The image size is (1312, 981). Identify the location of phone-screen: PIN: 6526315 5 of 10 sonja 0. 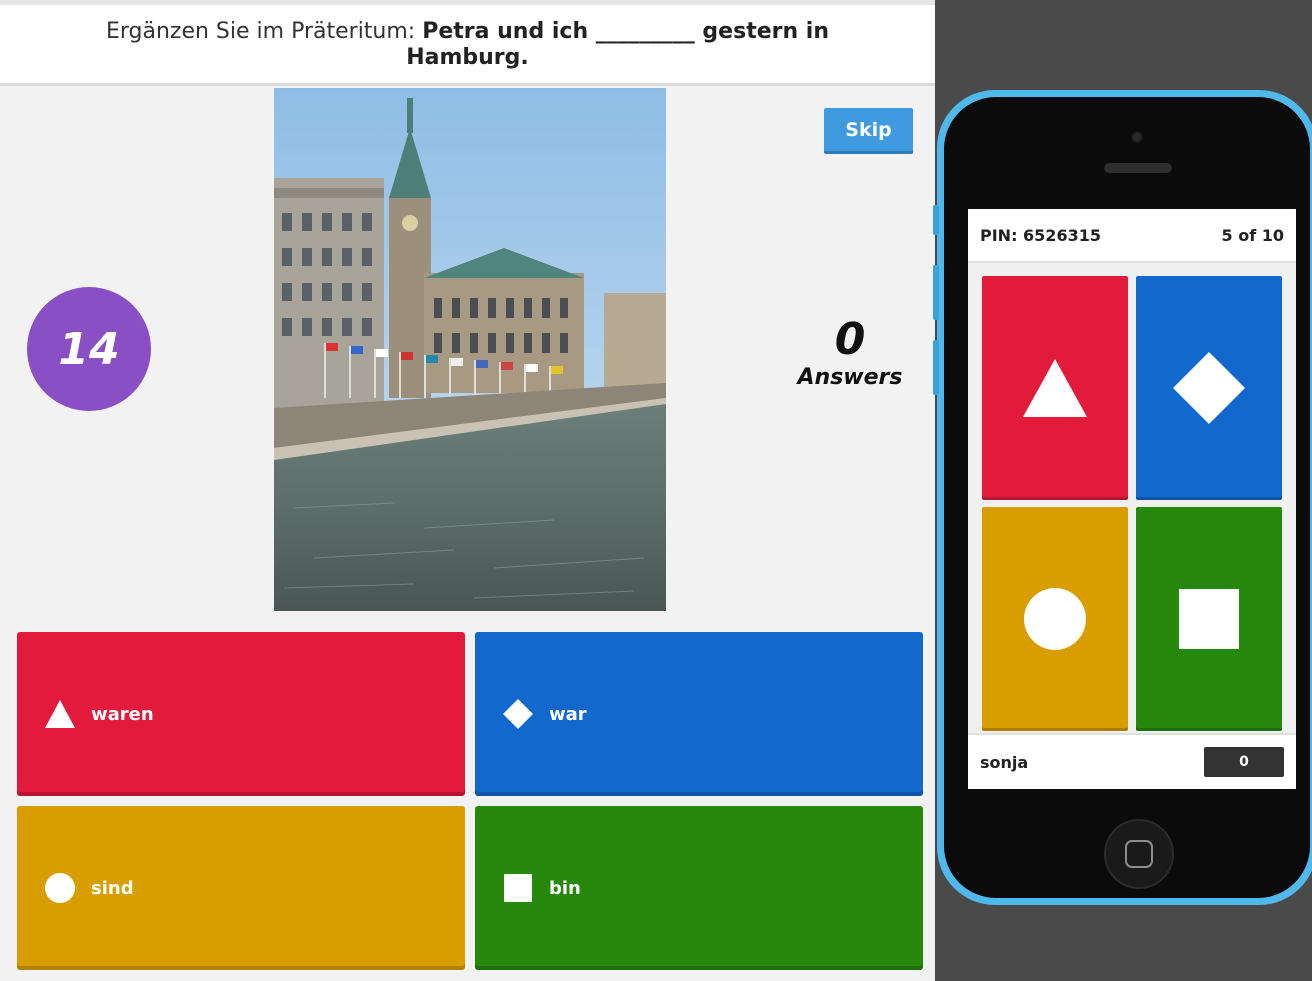
(1132, 499).